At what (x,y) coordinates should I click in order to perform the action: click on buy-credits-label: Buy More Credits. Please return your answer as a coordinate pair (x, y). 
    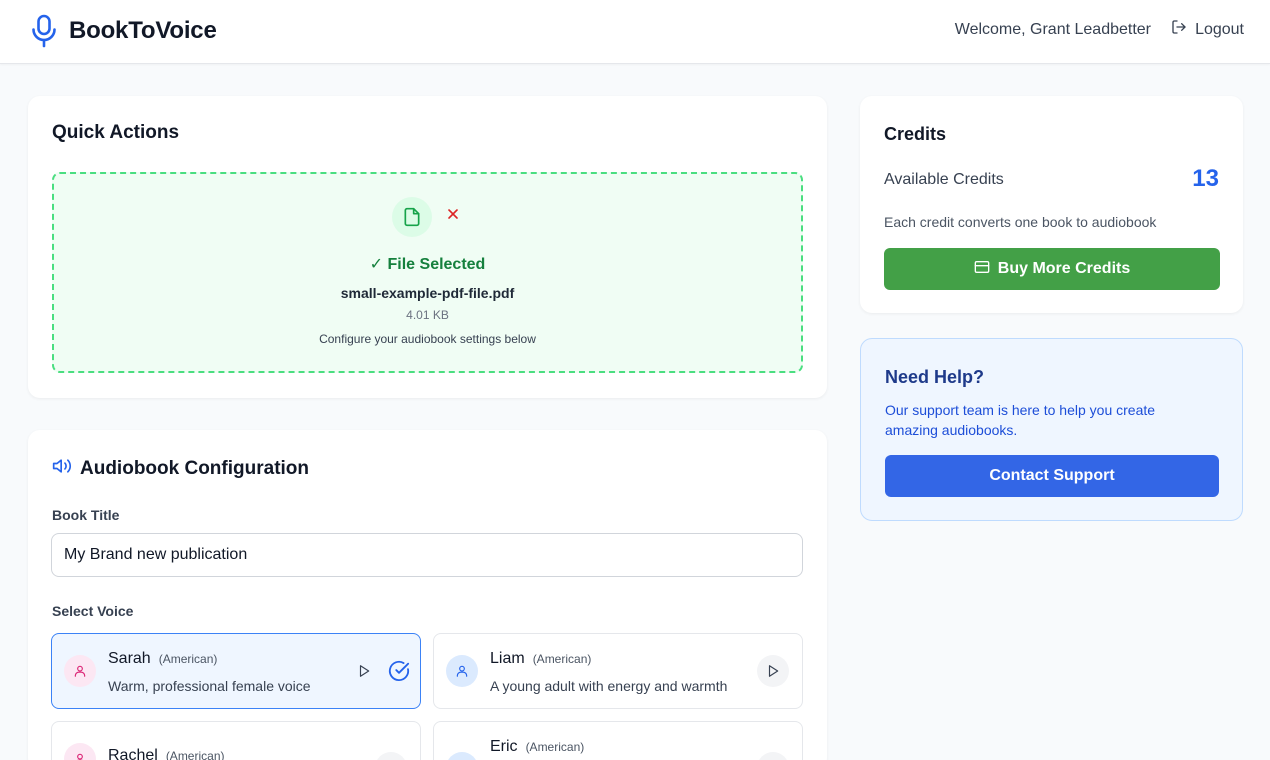
    Looking at the image, I should click on (1064, 268).